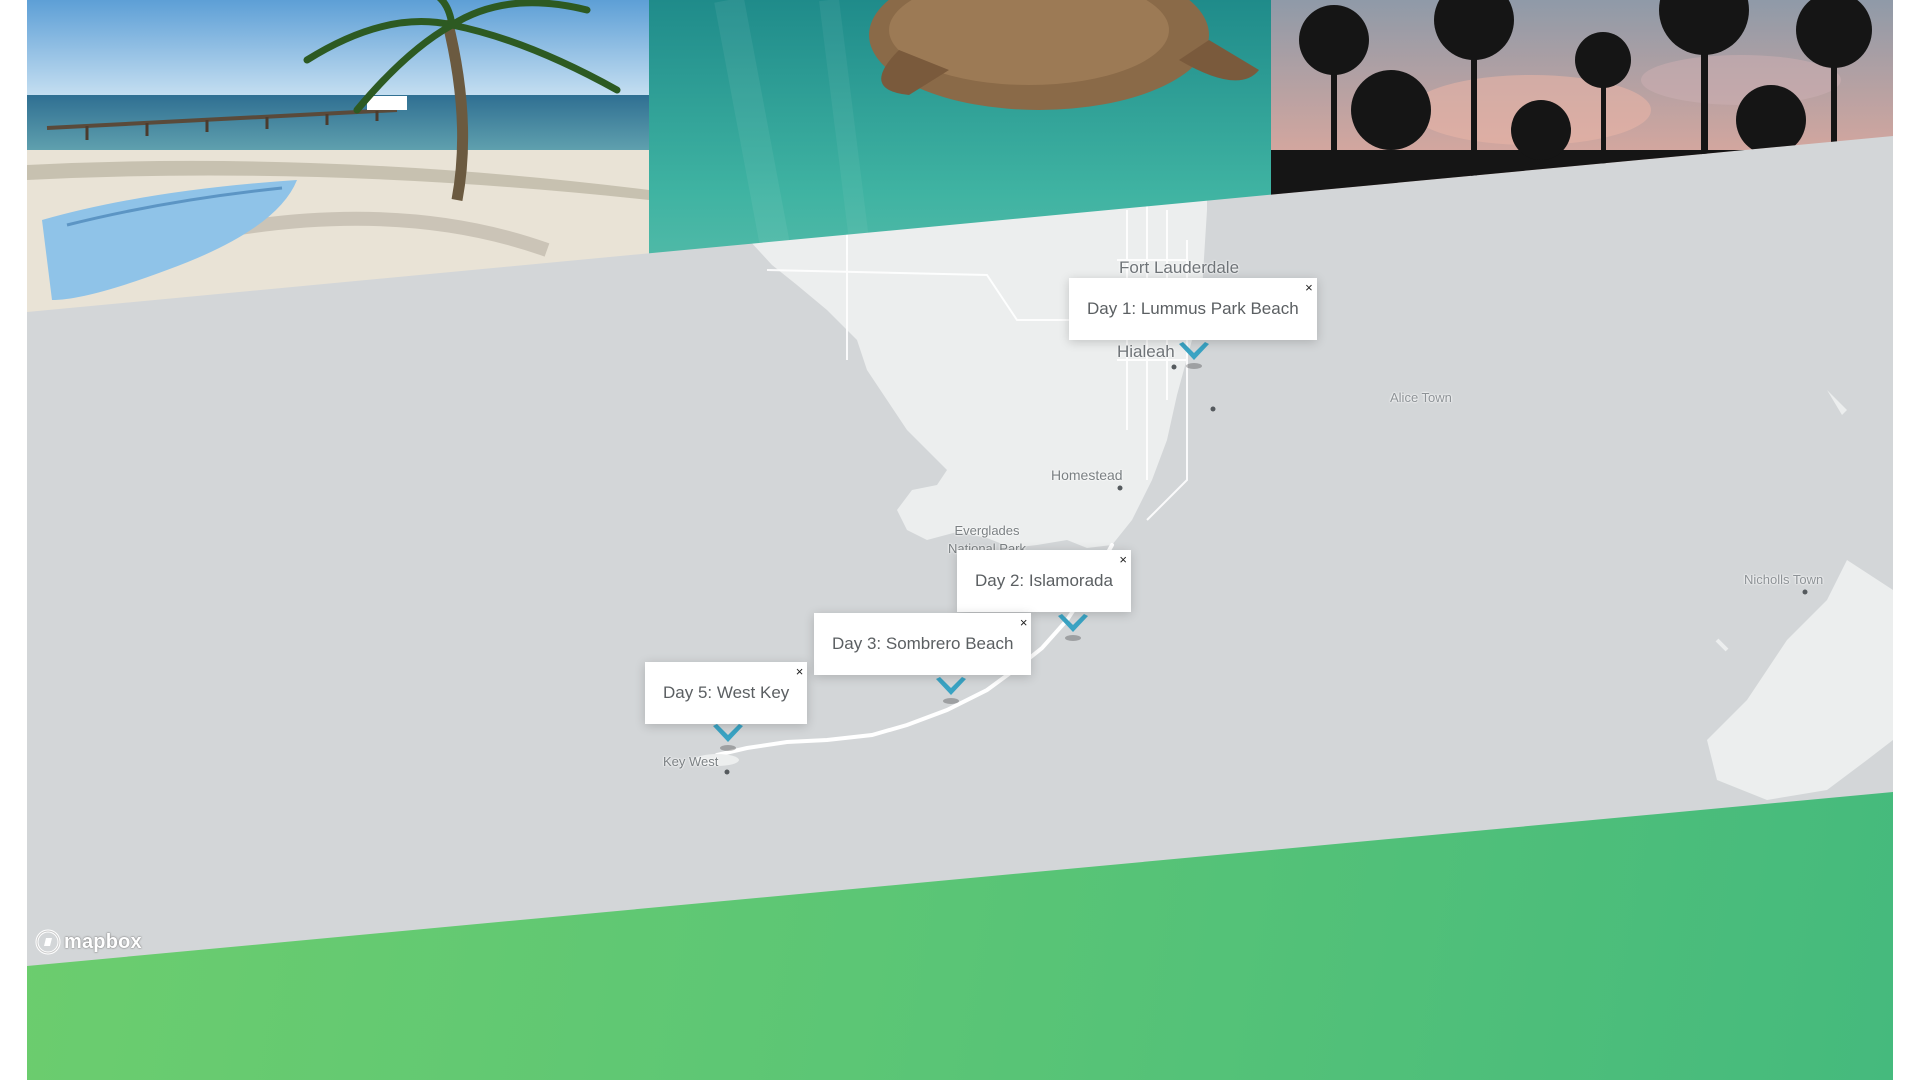 This screenshot has height=1080, width=1920. What do you see at coordinates (103, 941) in the screenshot?
I see `mapbox-wordmark: mapbox` at bounding box center [103, 941].